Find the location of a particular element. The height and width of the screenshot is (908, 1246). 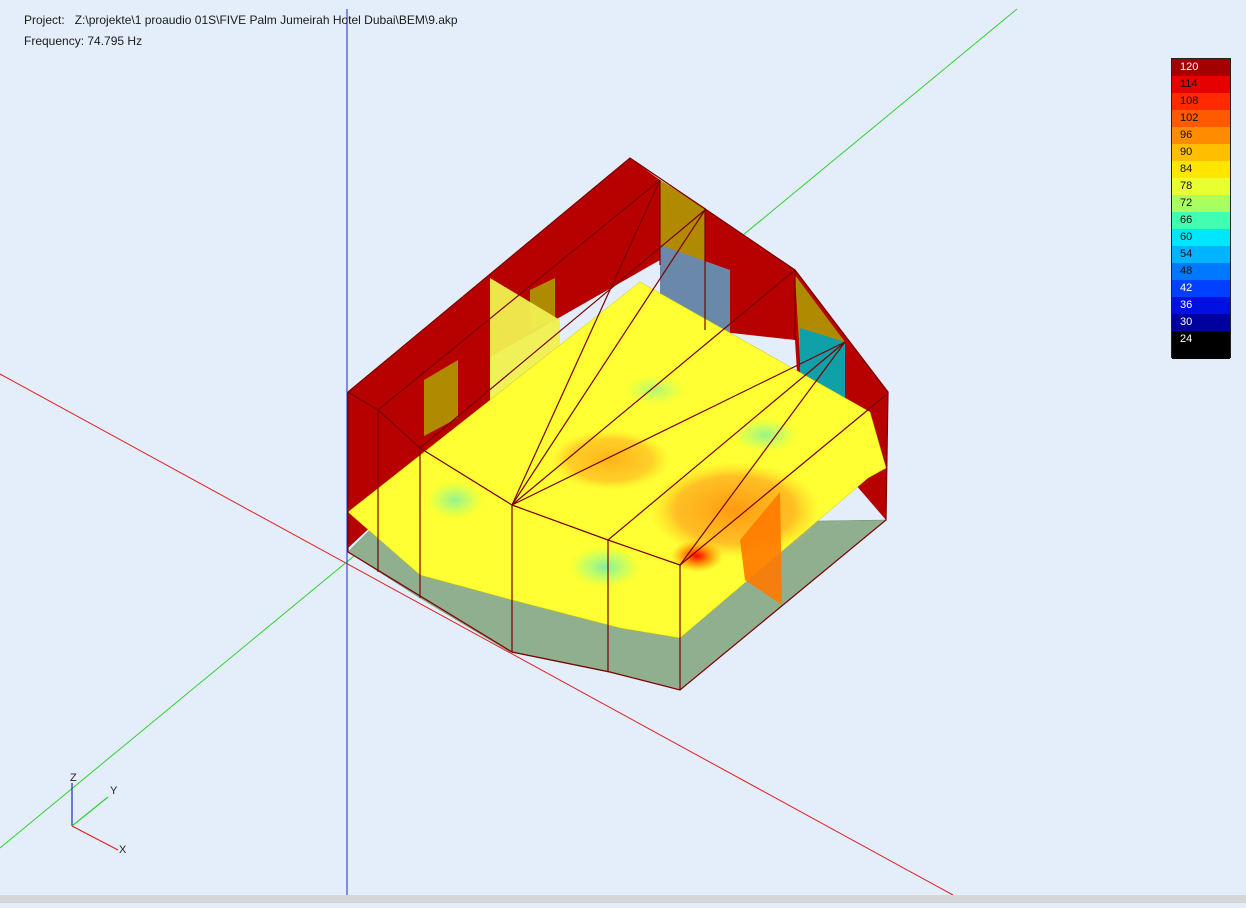

legend-level-120: 120 is located at coordinates (1201, 67).